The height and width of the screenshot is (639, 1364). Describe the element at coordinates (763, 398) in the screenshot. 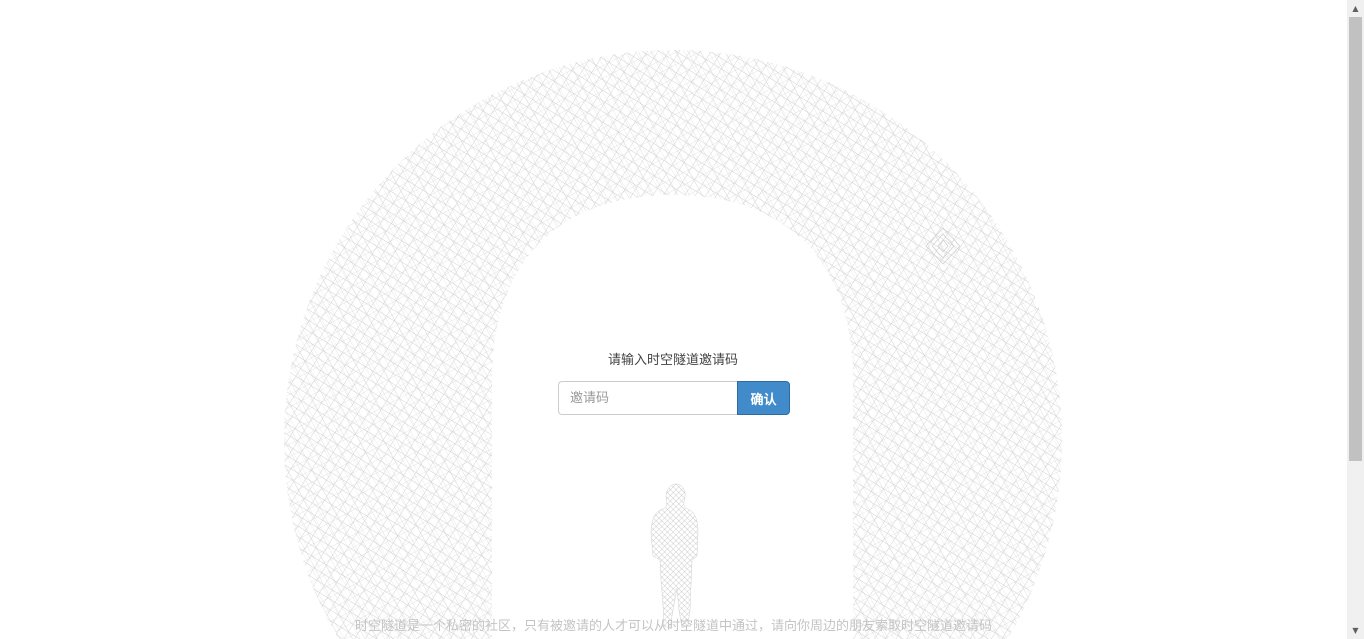

I see `confirm-button: 确认` at that location.